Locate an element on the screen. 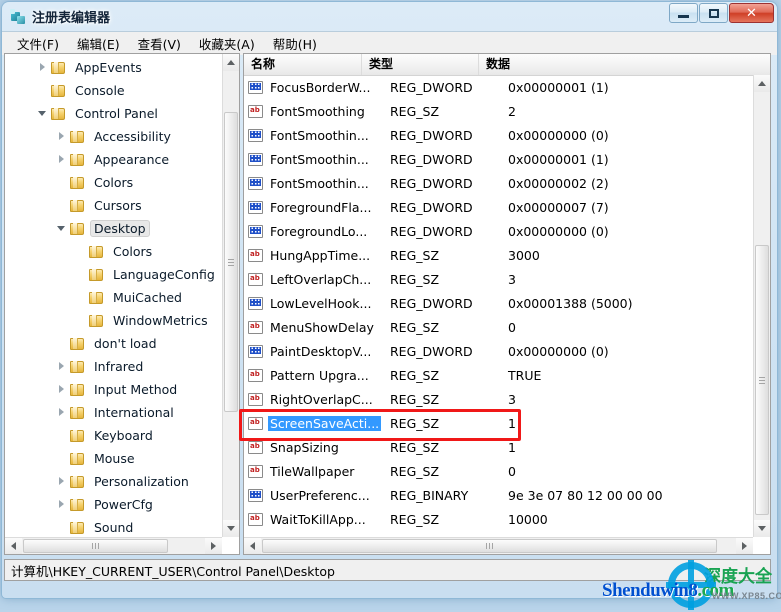 Image resolution: width=781 pixels, height=612 pixels. list-vertical-scrollbar is located at coordinates (761, 306).